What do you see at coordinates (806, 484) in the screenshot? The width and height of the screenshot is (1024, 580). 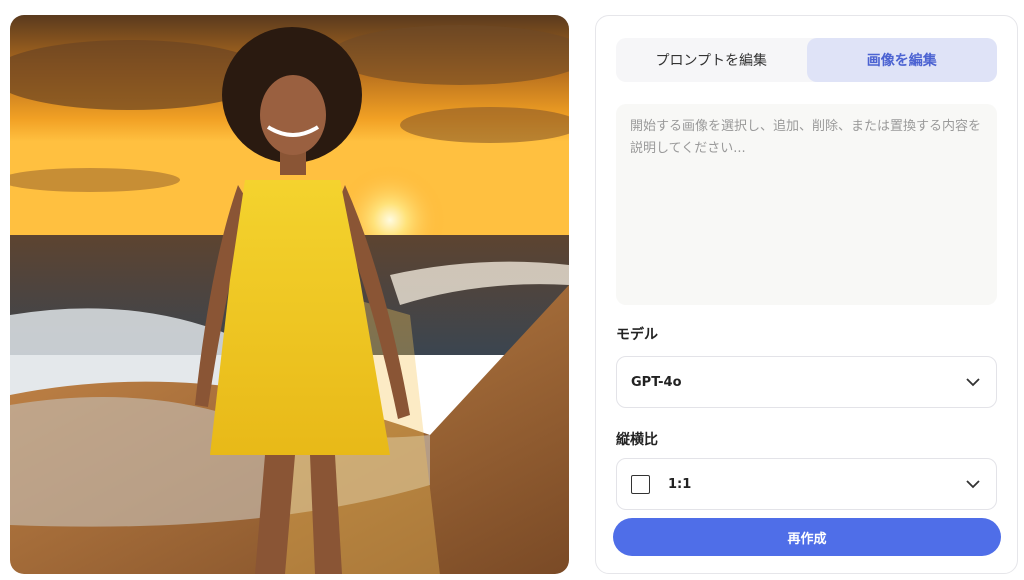 I see `aspect-ratio-select: 1:1` at bounding box center [806, 484].